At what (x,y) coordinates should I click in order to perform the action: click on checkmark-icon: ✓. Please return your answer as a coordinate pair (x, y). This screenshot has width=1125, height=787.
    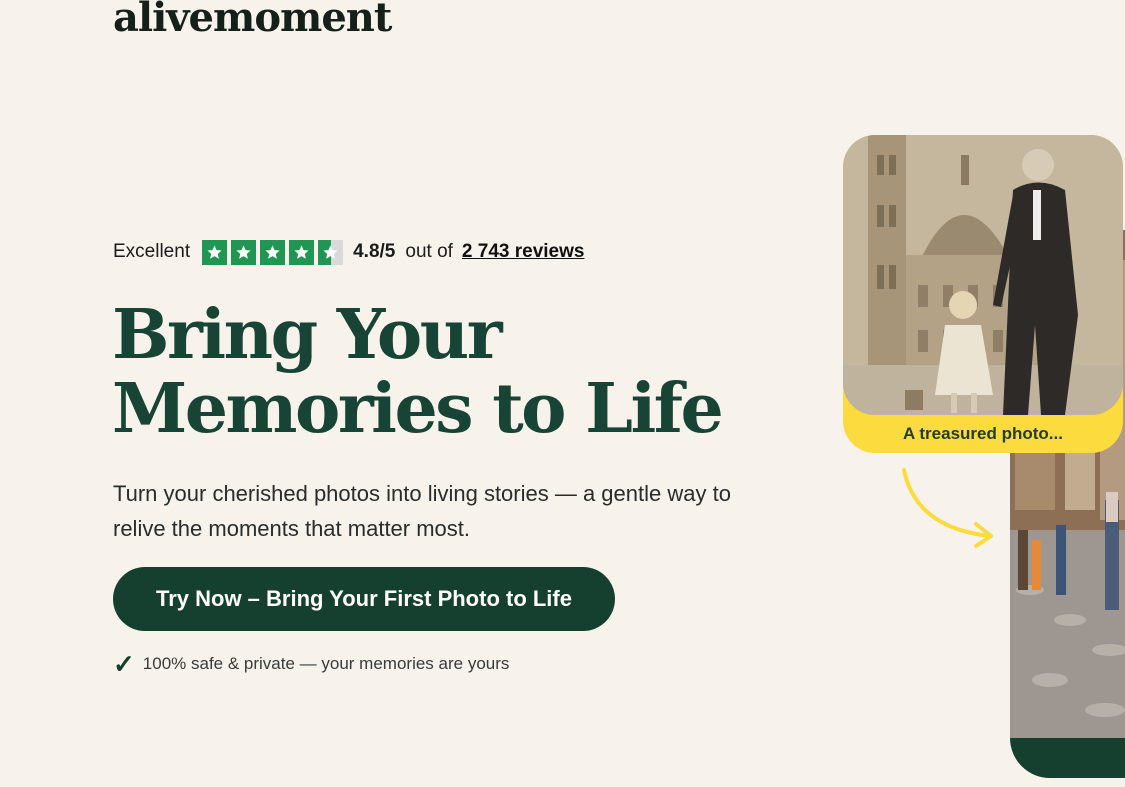
    Looking at the image, I should click on (124, 664).